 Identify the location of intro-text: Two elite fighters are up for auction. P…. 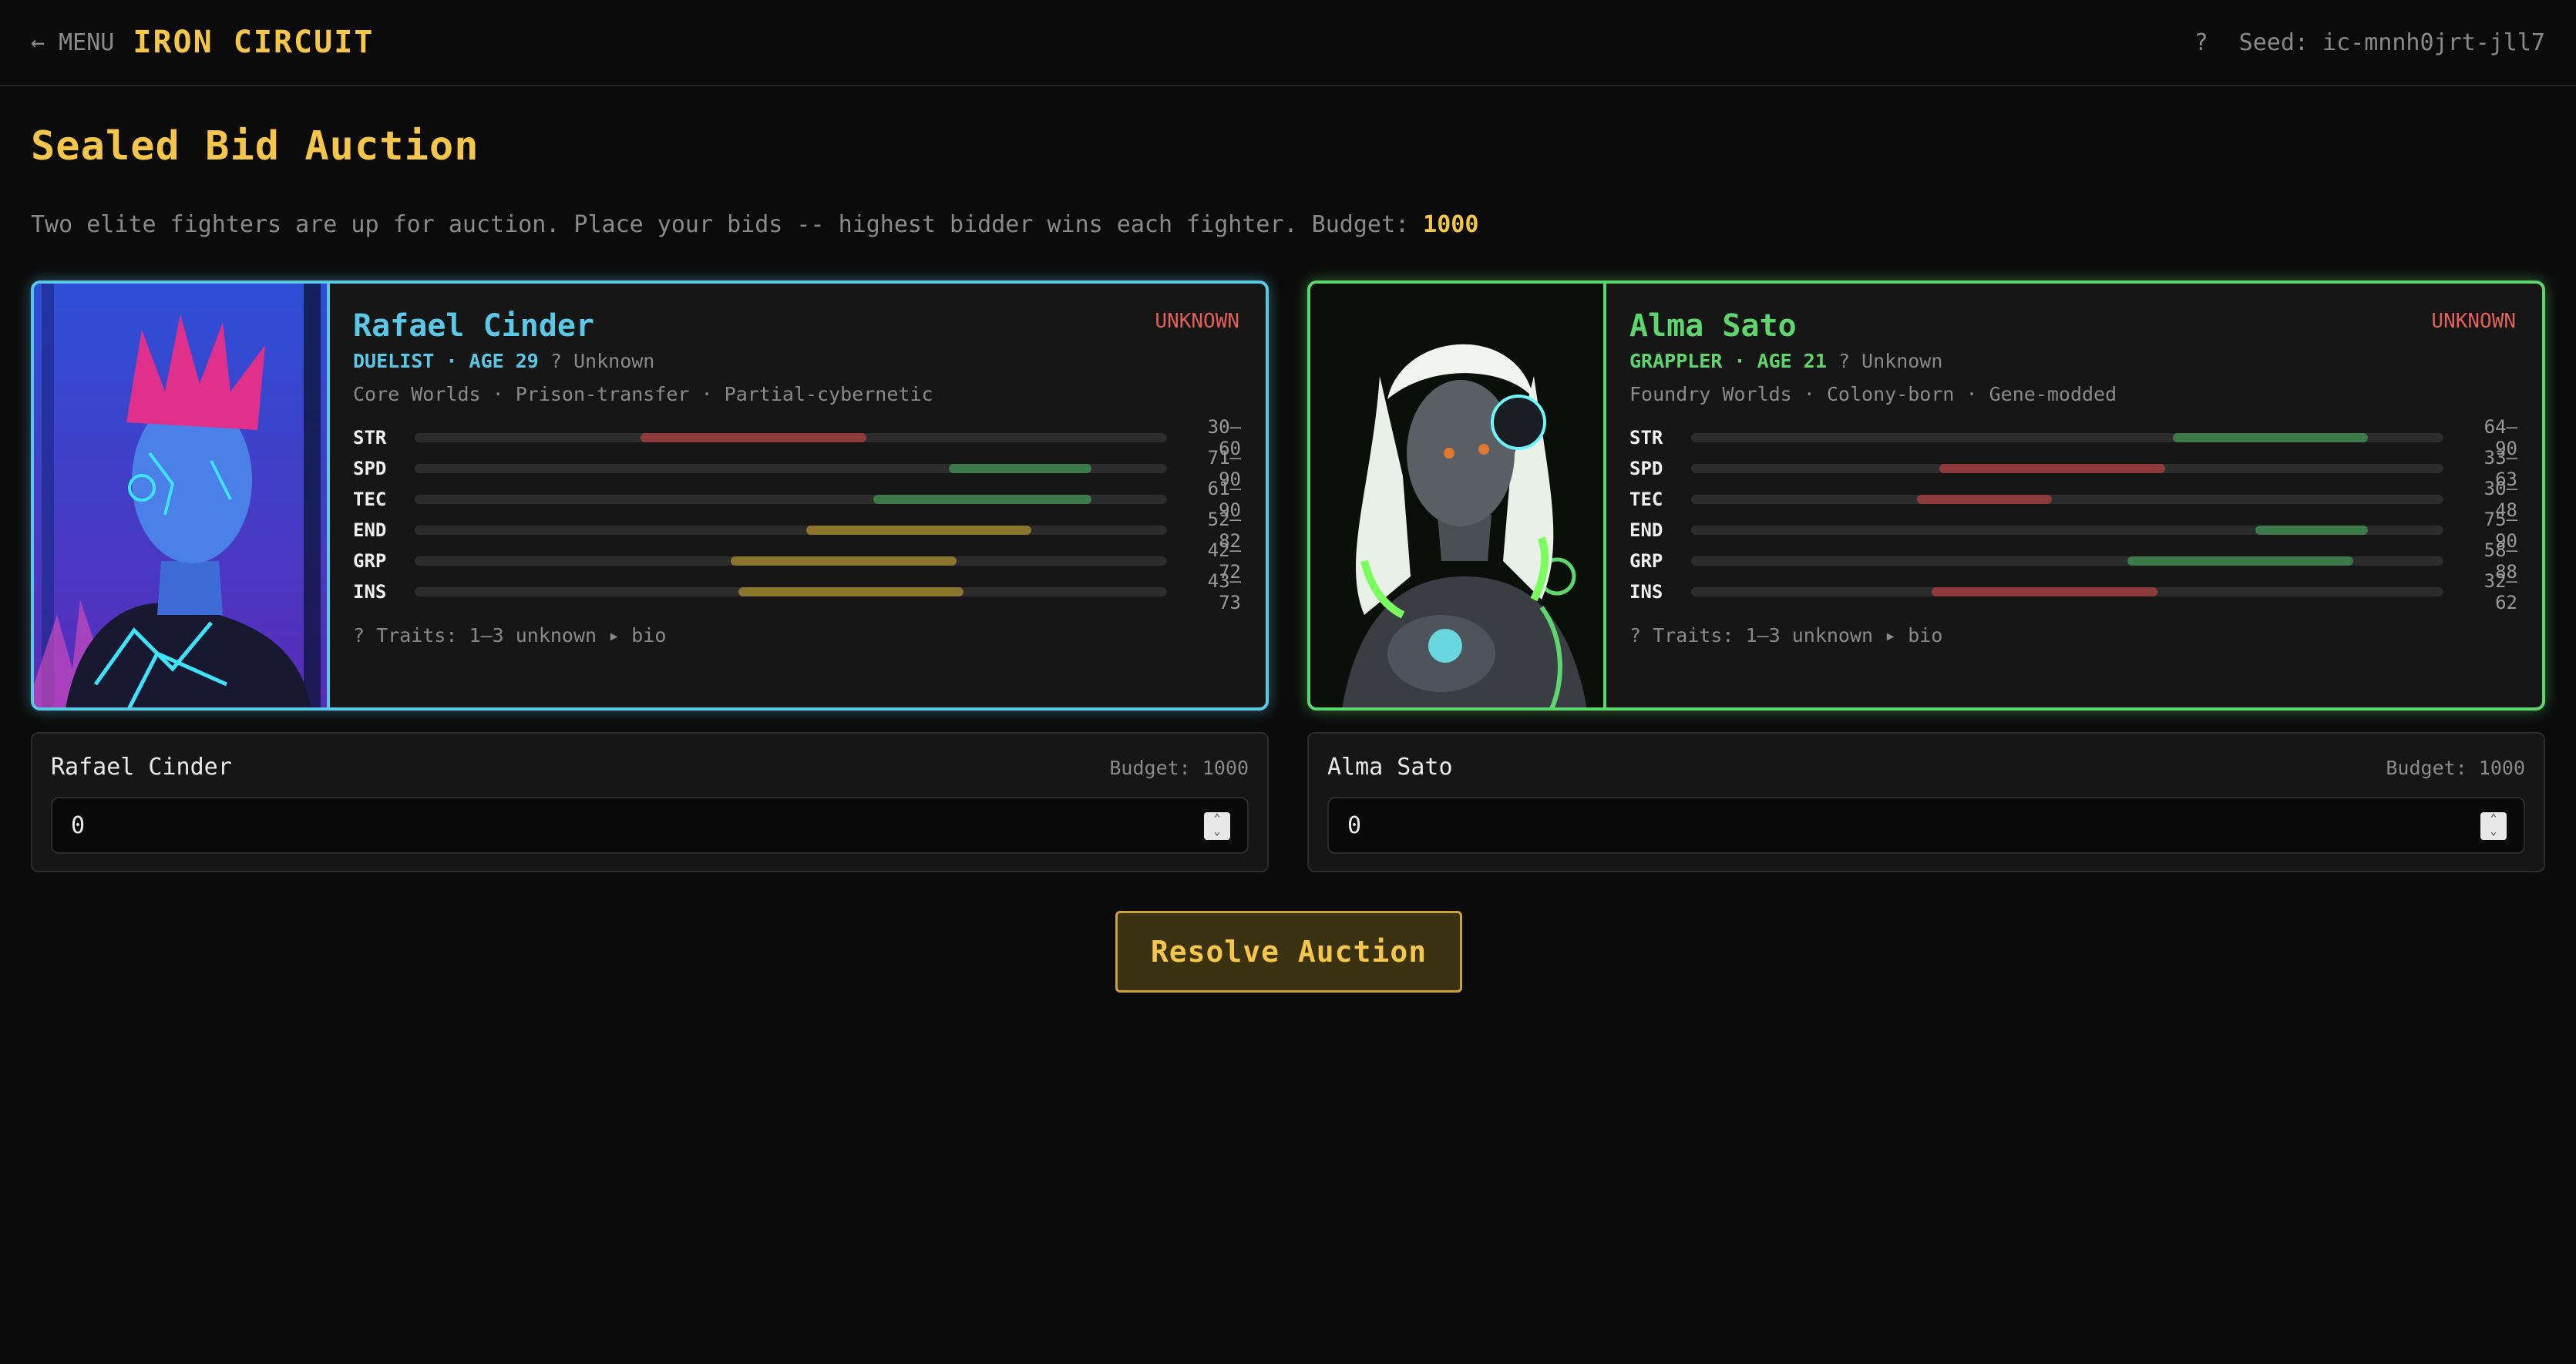
(754, 224).